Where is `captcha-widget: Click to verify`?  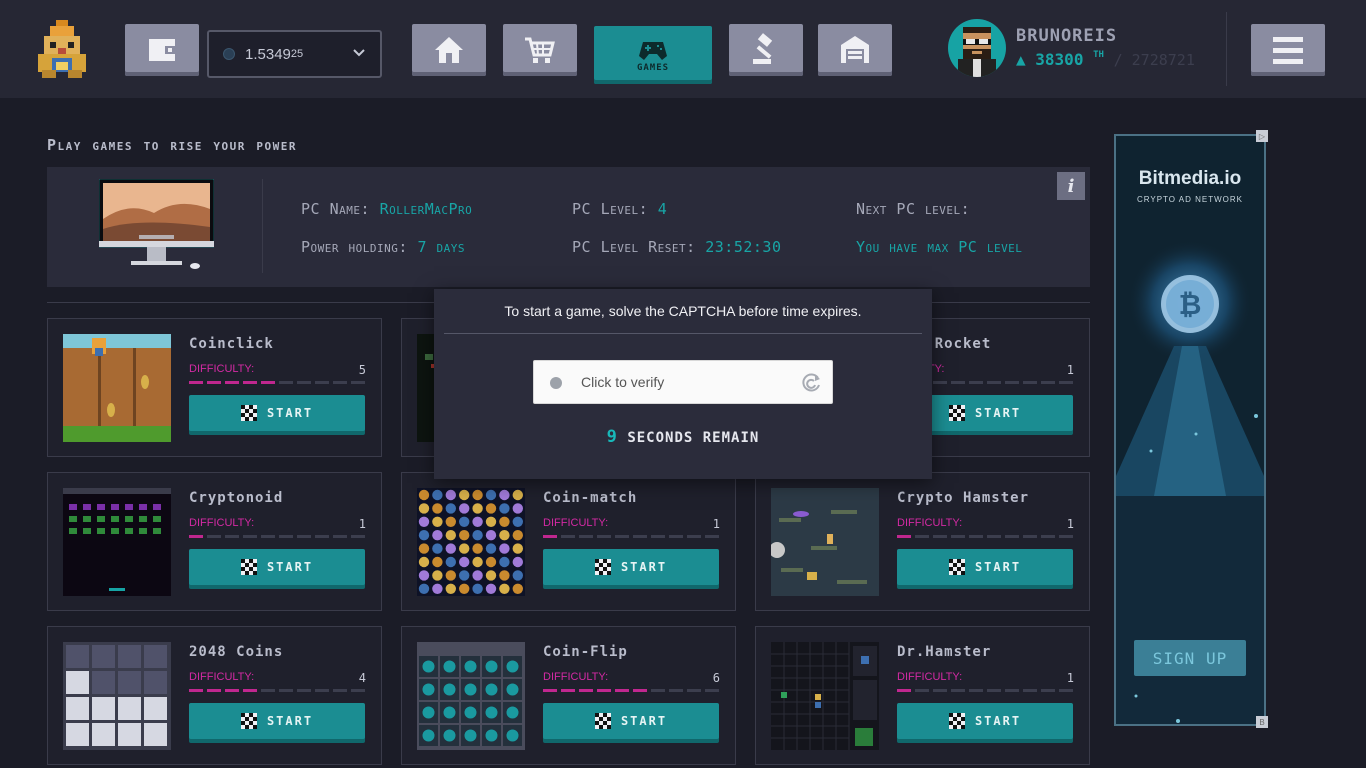
captcha-widget: Click to verify is located at coordinates (683, 382).